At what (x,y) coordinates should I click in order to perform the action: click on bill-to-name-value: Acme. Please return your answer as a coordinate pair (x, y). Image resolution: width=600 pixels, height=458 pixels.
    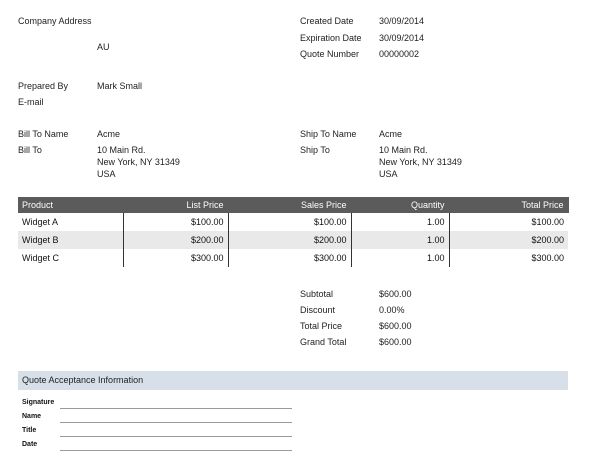
    Looking at the image, I should click on (108, 134).